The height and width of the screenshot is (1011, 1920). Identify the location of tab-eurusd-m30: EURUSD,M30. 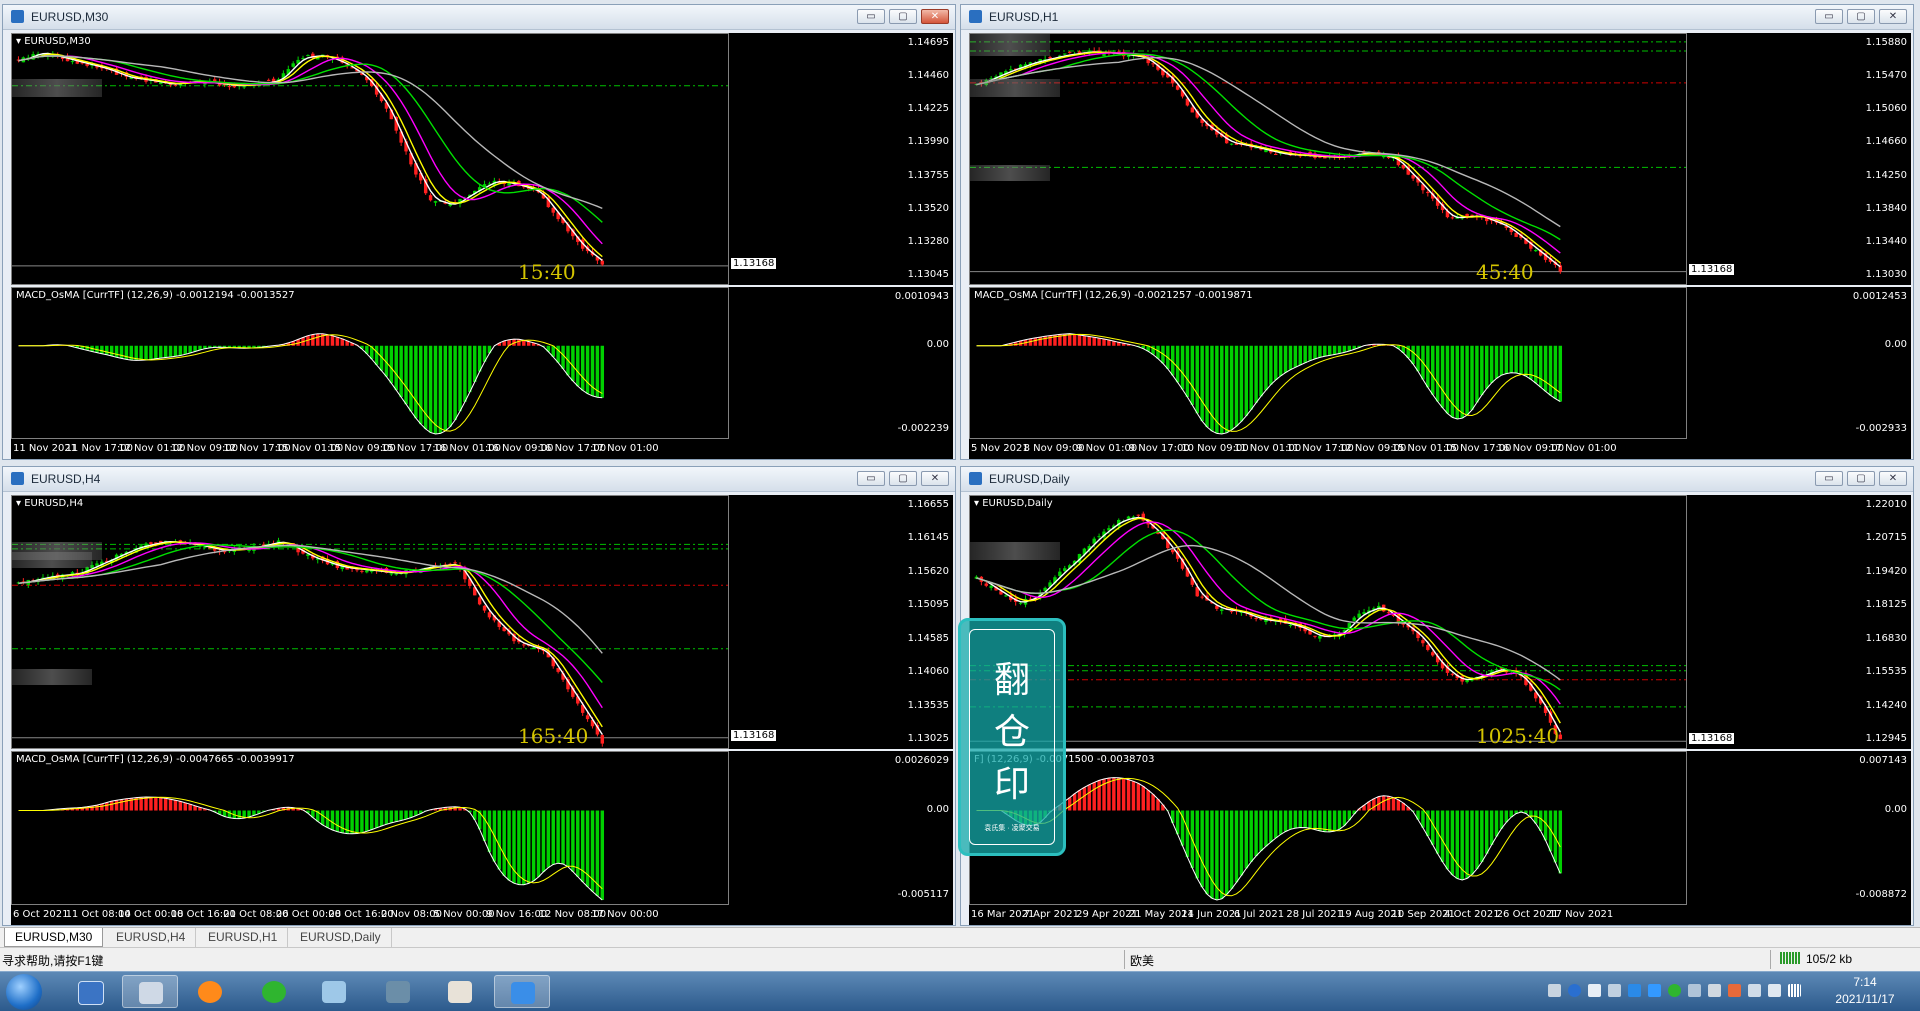
(53, 937).